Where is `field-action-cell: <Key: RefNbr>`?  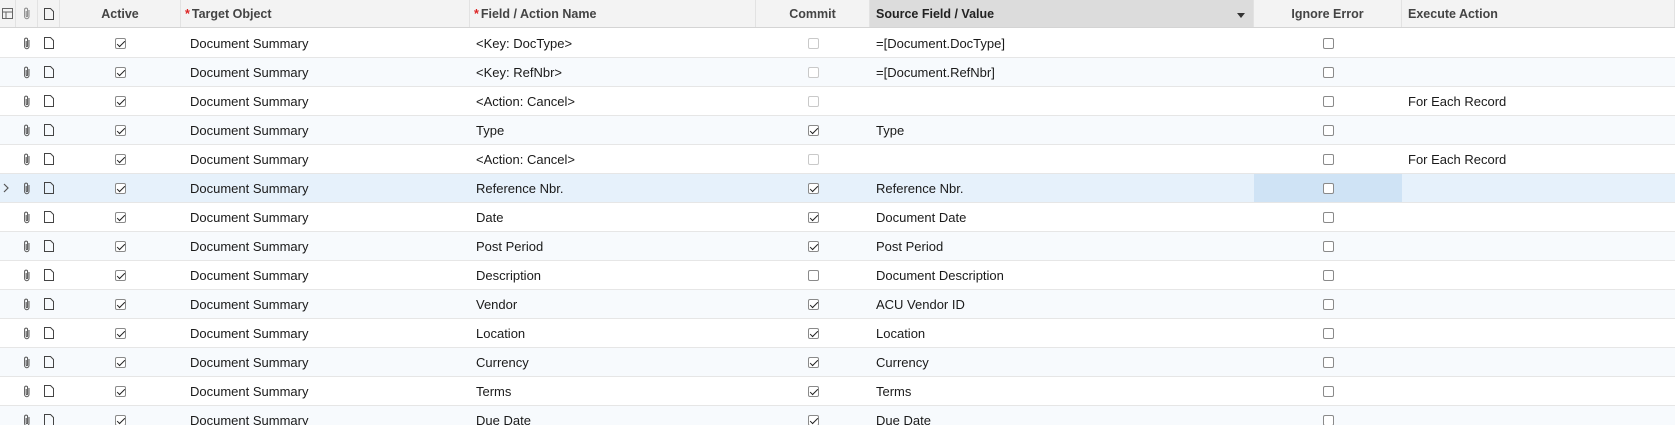 field-action-cell: <Key: RefNbr> is located at coordinates (613, 72).